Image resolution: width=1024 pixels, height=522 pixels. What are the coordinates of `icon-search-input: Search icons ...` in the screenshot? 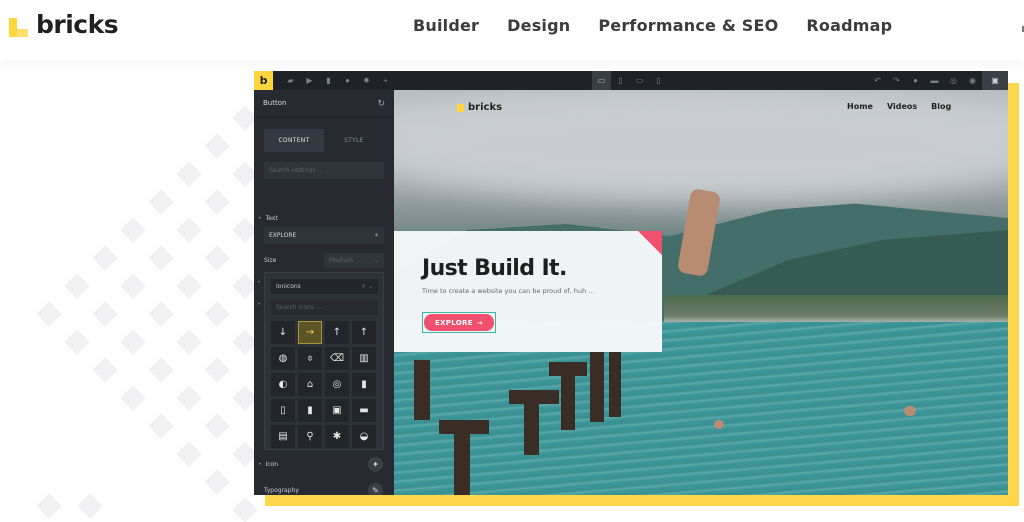 It's located at (324, 307).